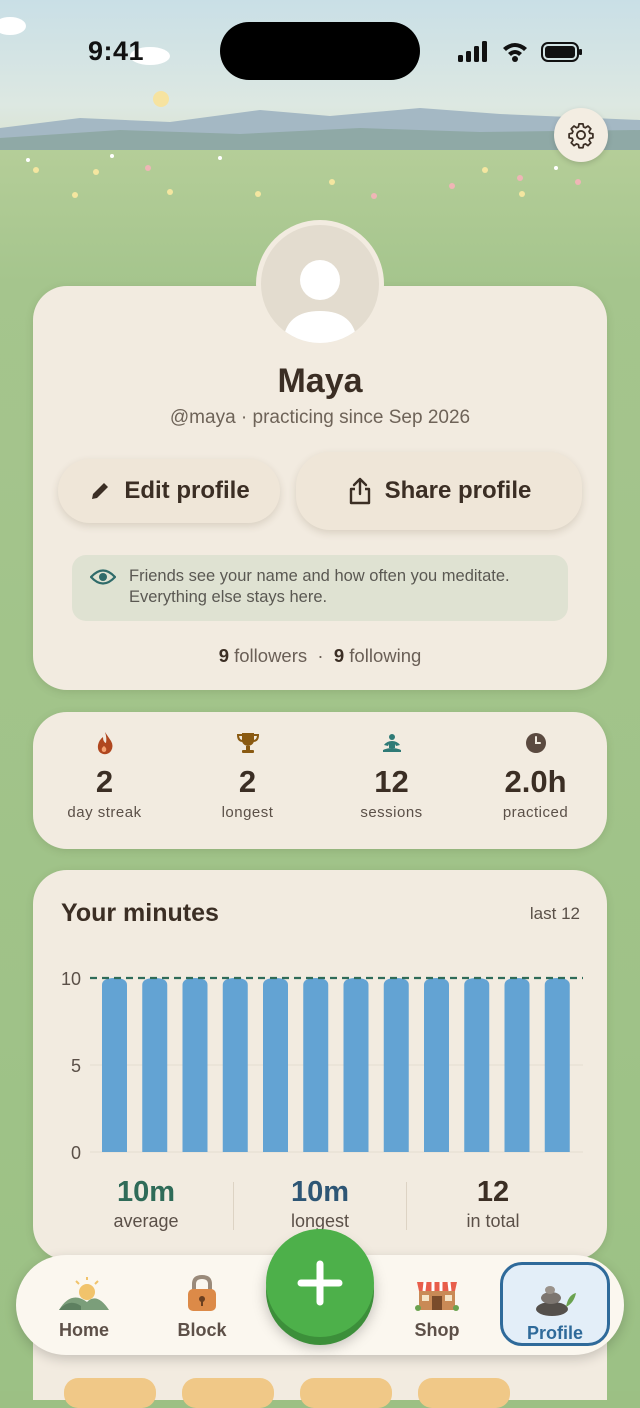  Describe the element at coordinates (100, 491) in the screenshot. I see `pencil-icon` at that location.